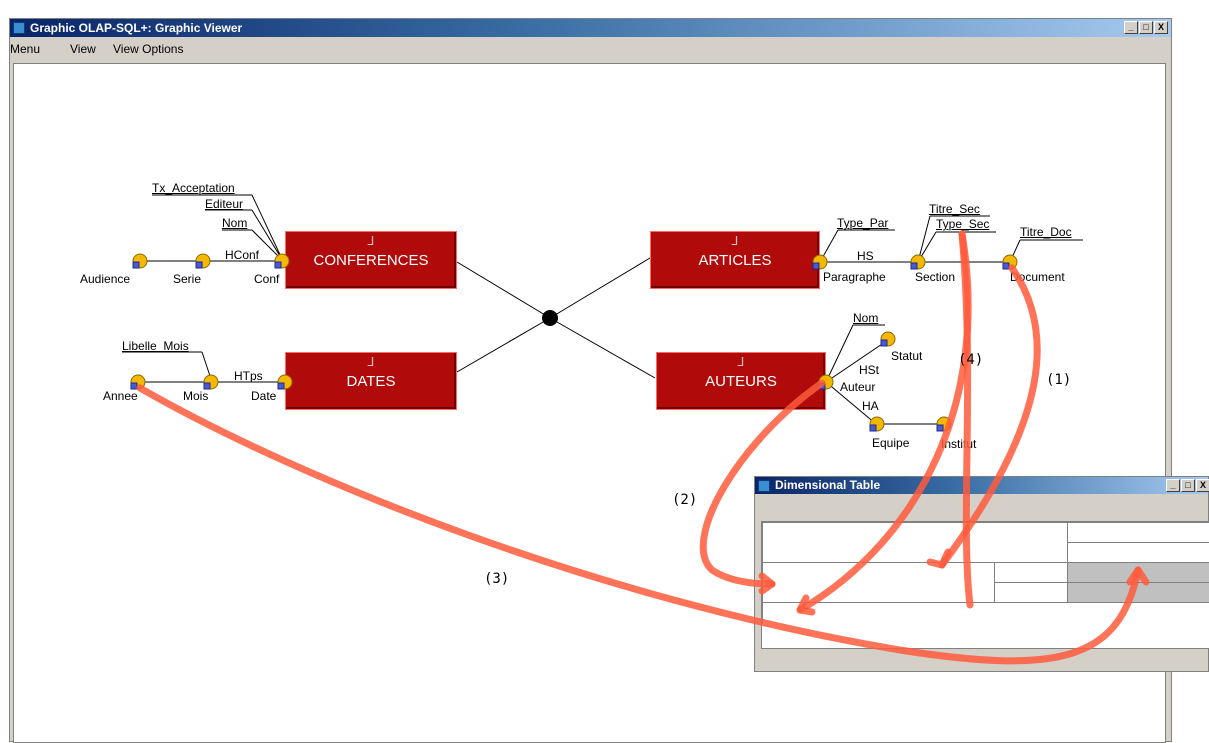 The width and height of the screenshot is (1209, 743). I want to click on hierarchy-htps: HTps, so click(248, 376).